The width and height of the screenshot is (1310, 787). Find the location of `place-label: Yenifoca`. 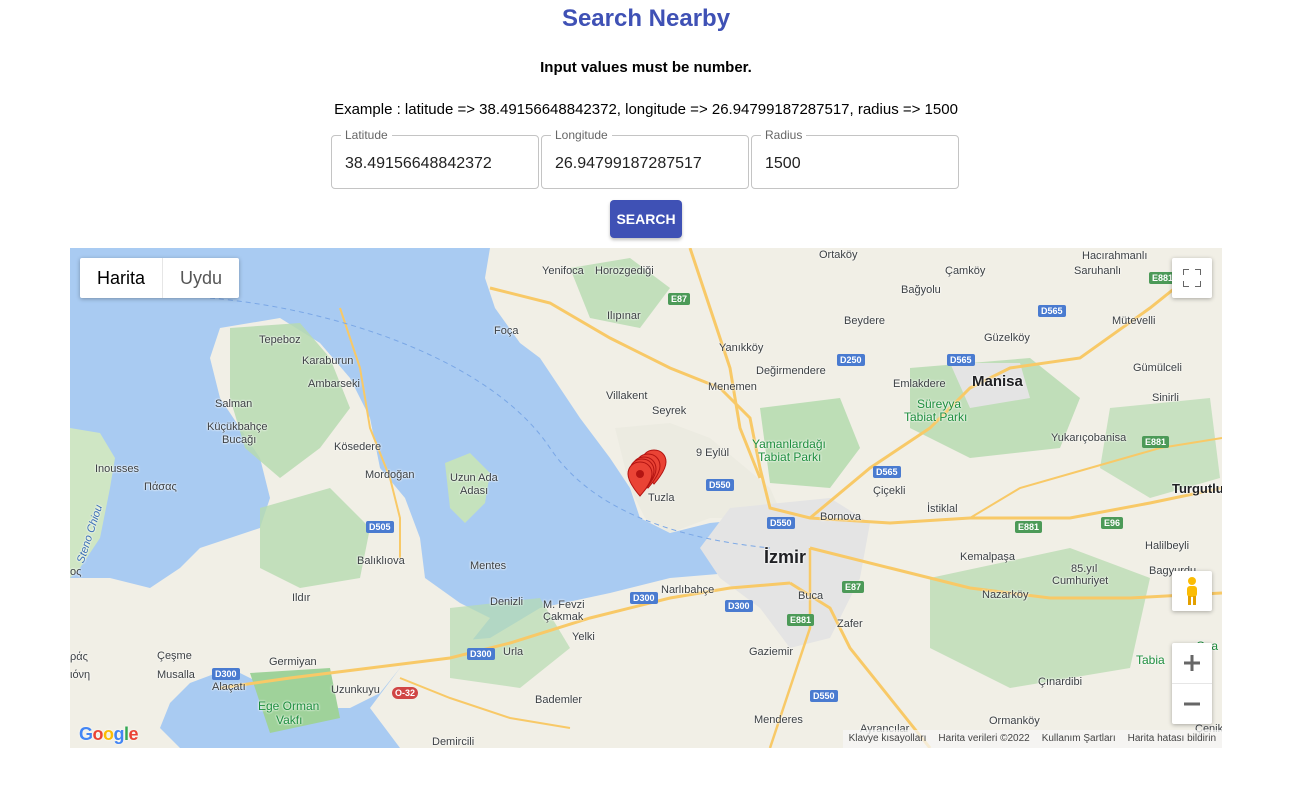

place-label: Yenifoca is located at coordinates (563, 271).